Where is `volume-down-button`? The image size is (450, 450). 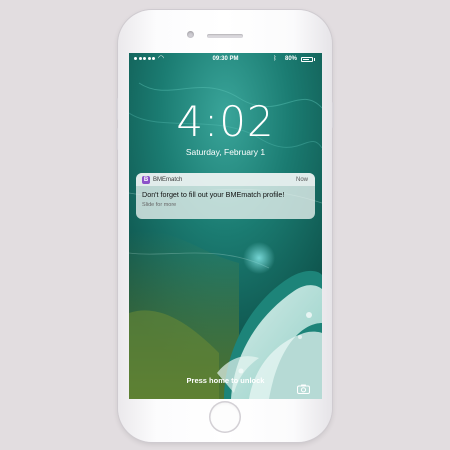 volume-down-button is located at coordinates (117, 139).